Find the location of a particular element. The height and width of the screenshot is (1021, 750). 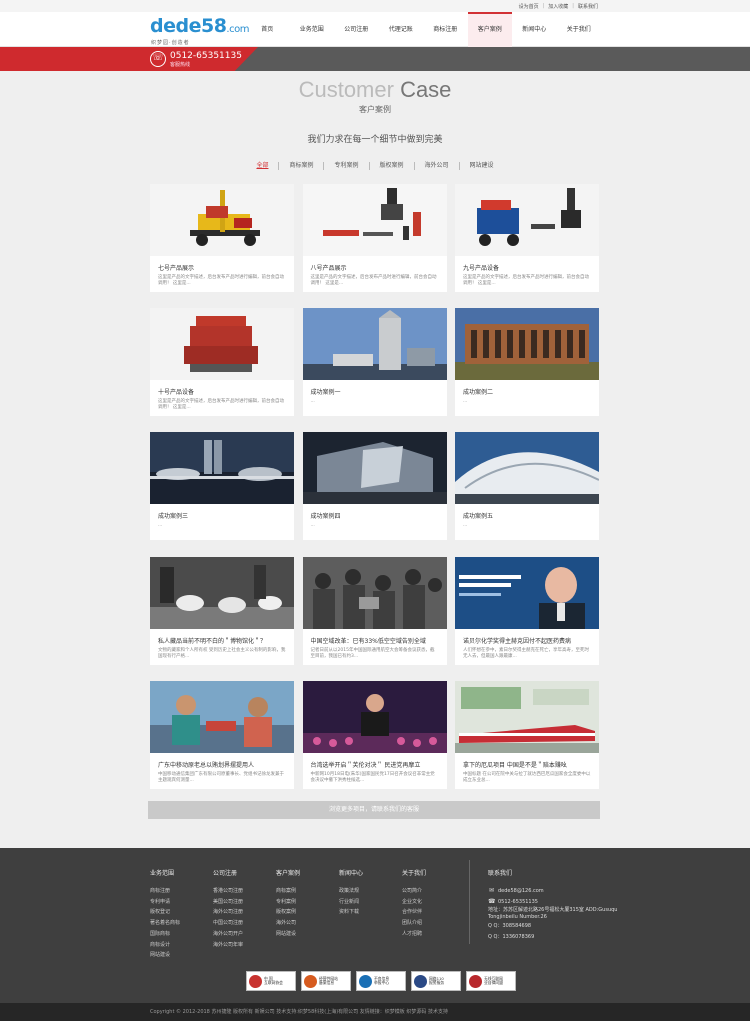

case-title: 台湾选举开启＂芙伦对决＂ 民进党再摩立 is located at coordinates (365, 765).